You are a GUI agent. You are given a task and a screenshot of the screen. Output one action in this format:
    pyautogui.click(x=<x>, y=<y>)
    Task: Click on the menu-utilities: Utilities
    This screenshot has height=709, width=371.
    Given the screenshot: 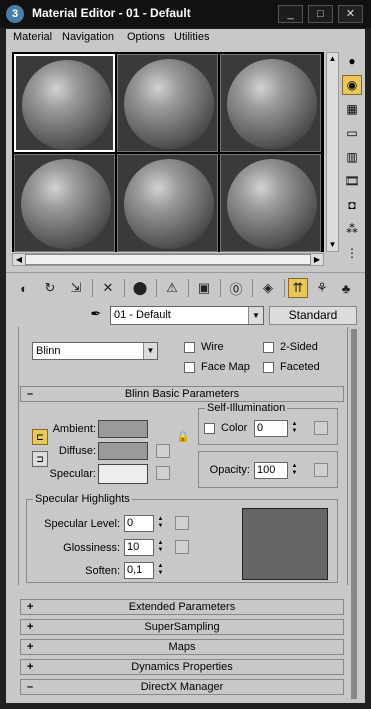 What is the action you would take?
    pyautogui.click(x=191, y=37)
    